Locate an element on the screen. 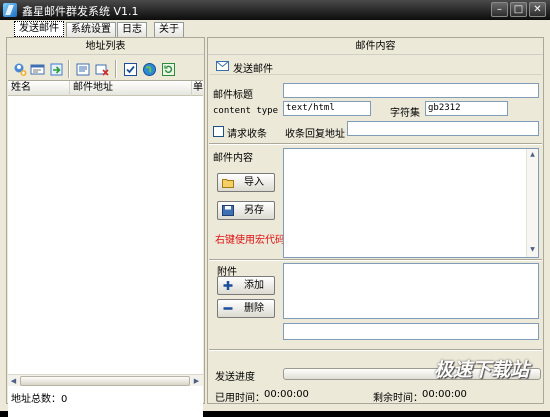 This screenshot has height=417, width=550. subject-label: 邮件标题 is located at coordinates (233, 95).